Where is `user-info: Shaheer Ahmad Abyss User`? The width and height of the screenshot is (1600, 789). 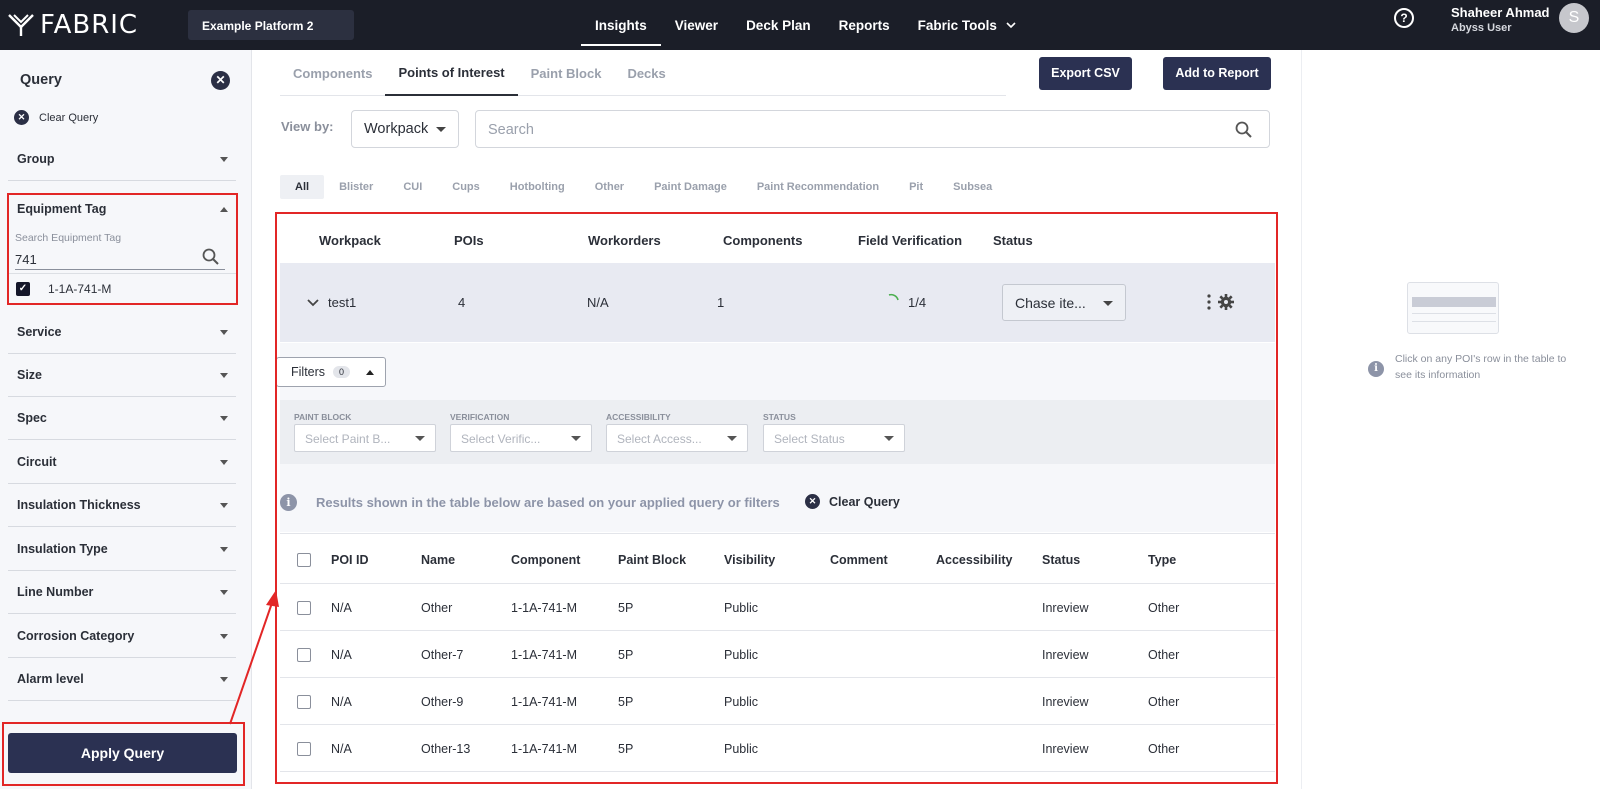
user-info: Shaheer Ahmad Abyss User is located at coordinates (1500, 19).